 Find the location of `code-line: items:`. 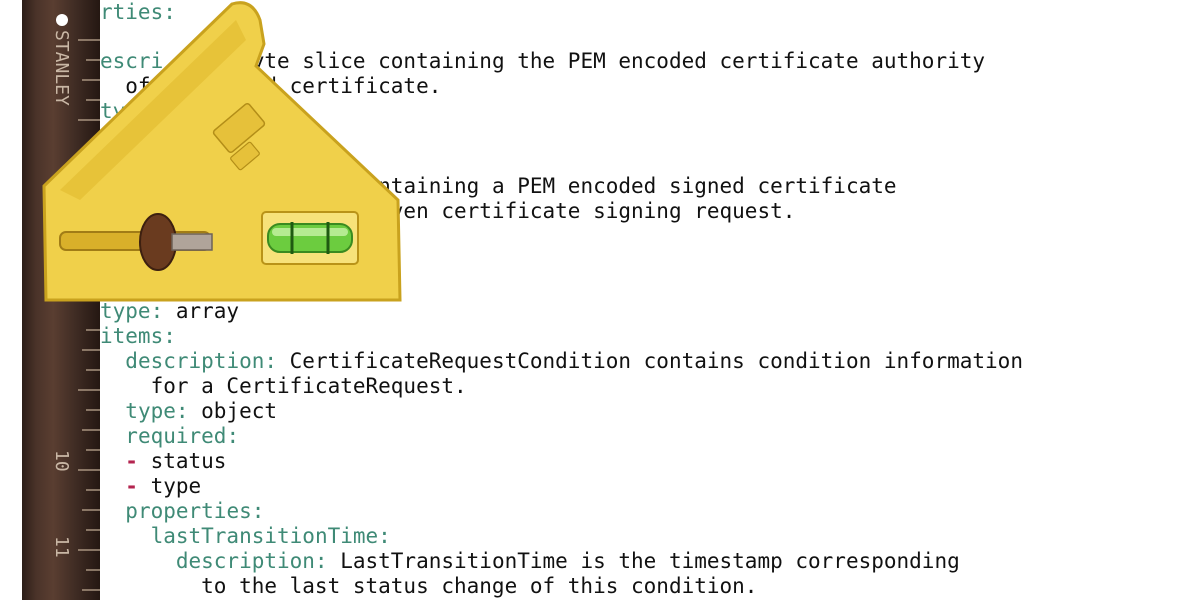

code-line: items: is located at coordinates (138, 336).